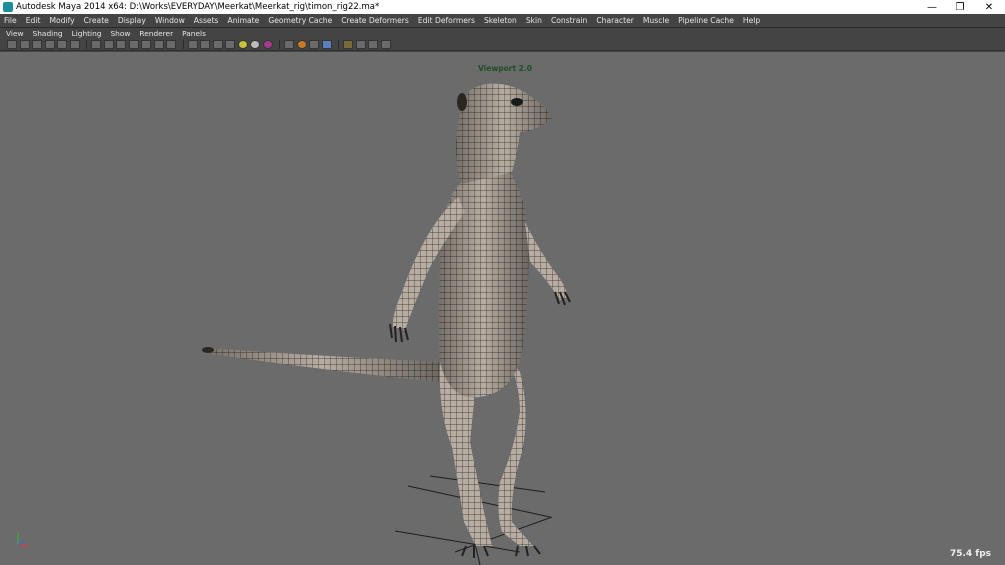  Describe the element at coordinates (12, 44) in the screenshot. I see `select-camera-icon` at that location.